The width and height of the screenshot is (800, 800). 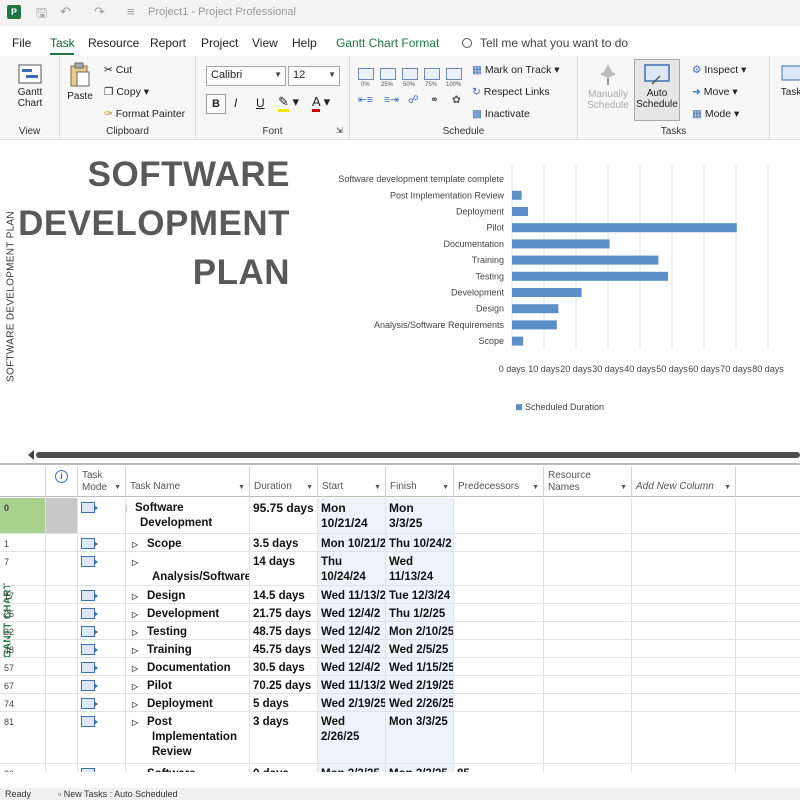 I want to click on duration-cell: 14.5 days, so click(x=284, y=594).